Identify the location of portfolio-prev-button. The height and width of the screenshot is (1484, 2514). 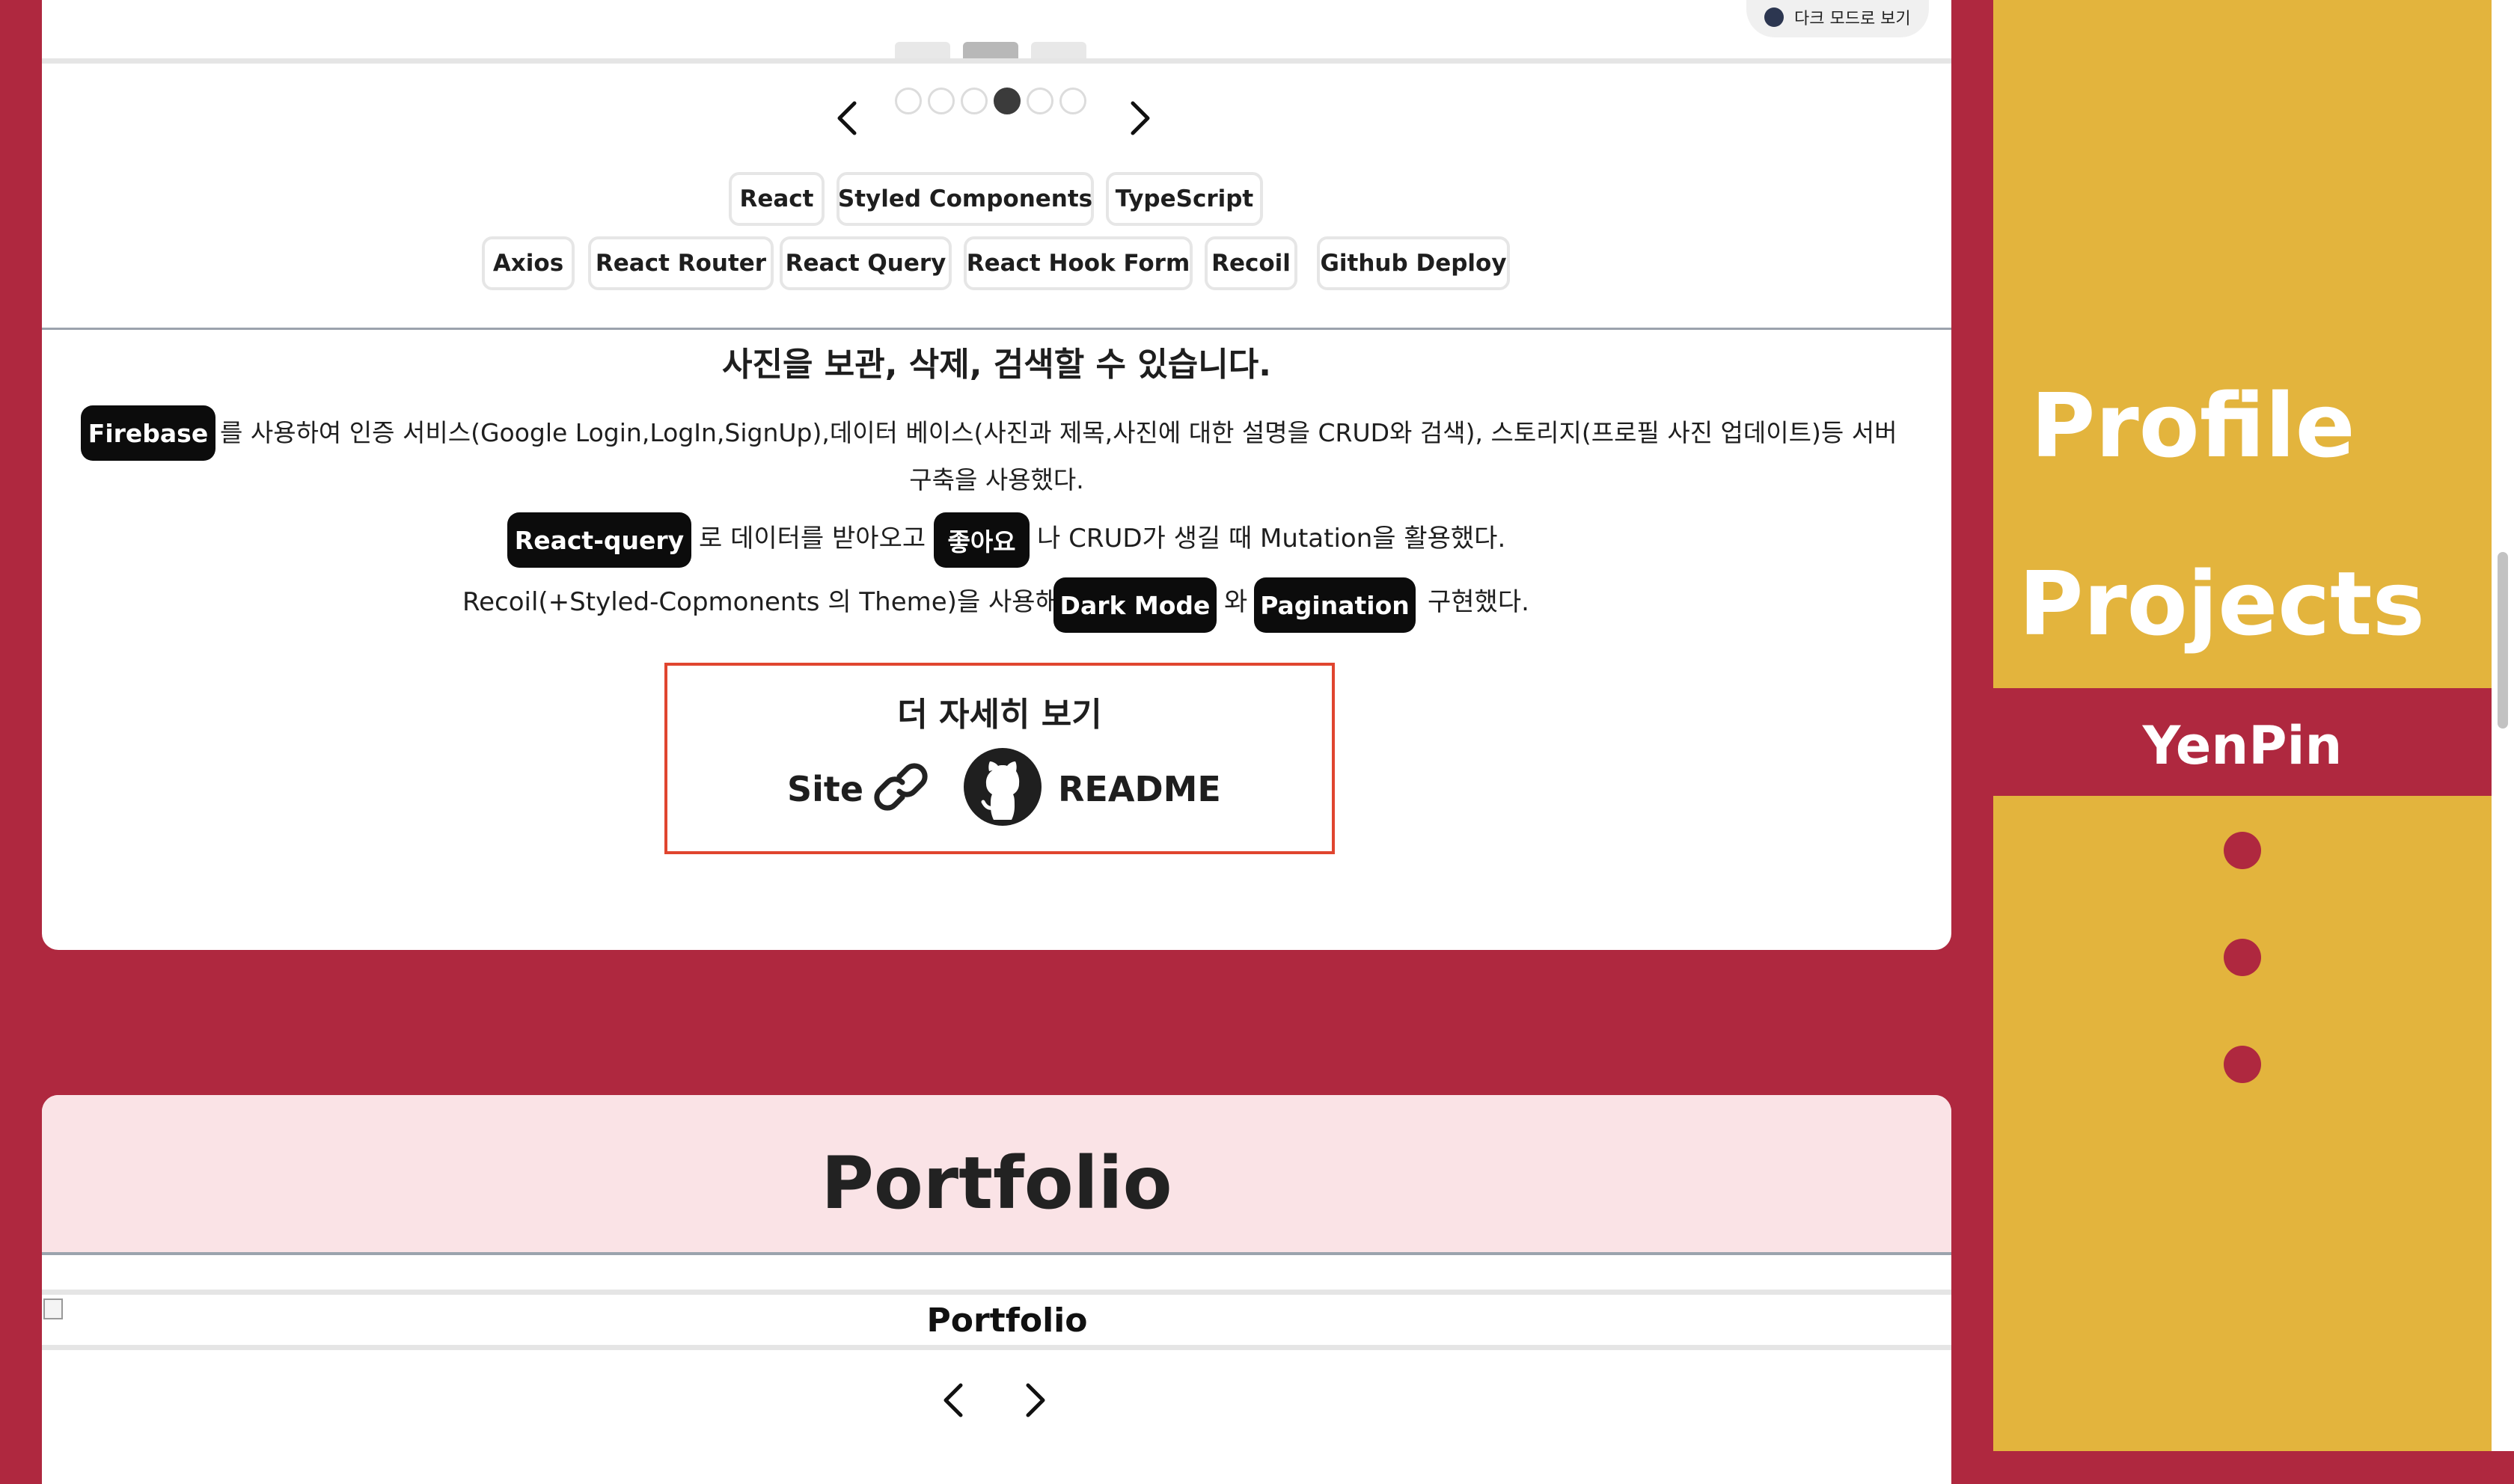
(953, 1400).